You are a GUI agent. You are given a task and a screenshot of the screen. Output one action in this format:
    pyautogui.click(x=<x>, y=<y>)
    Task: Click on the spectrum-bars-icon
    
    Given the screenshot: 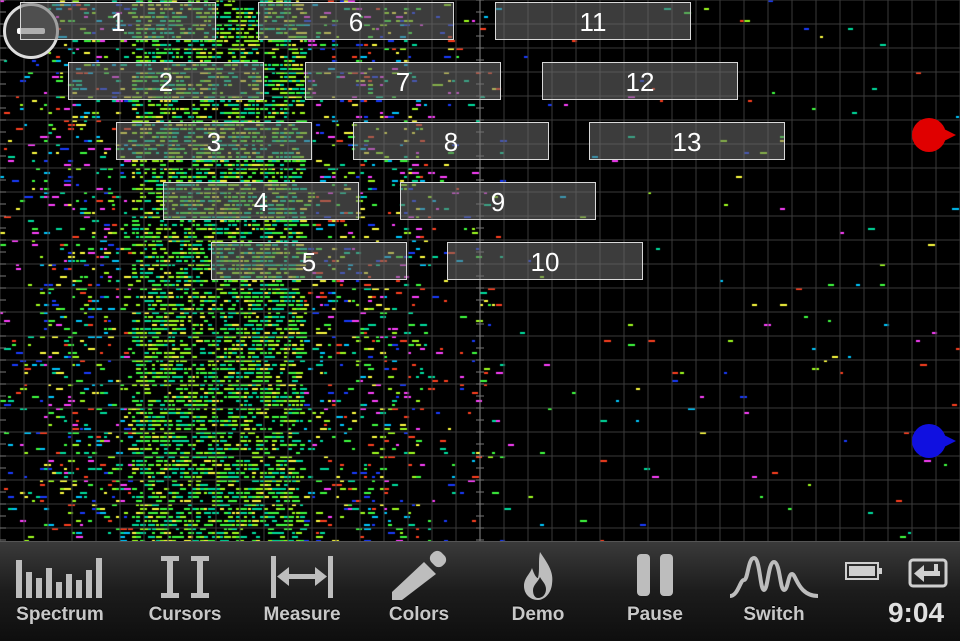 What is the action you would take?
    pyautogui.click(x=59, y=578)
    